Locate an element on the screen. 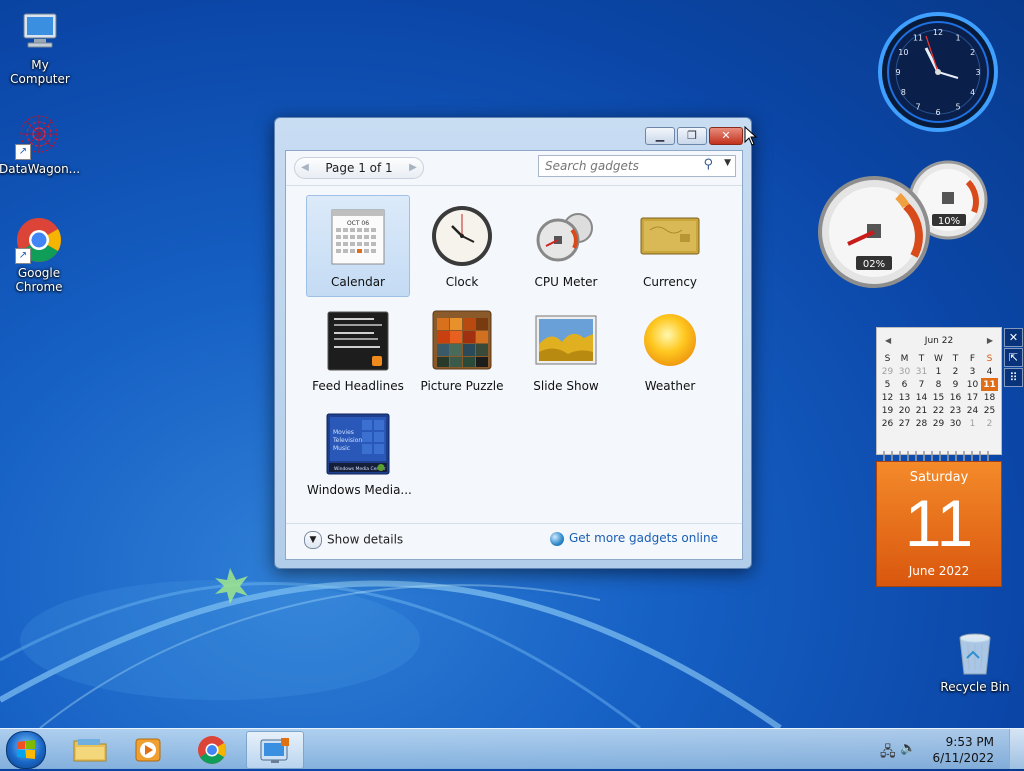 The height and width of the screenshot is (771, 1024). calendar-day-today: 11 is located at coordinates (989, 384).